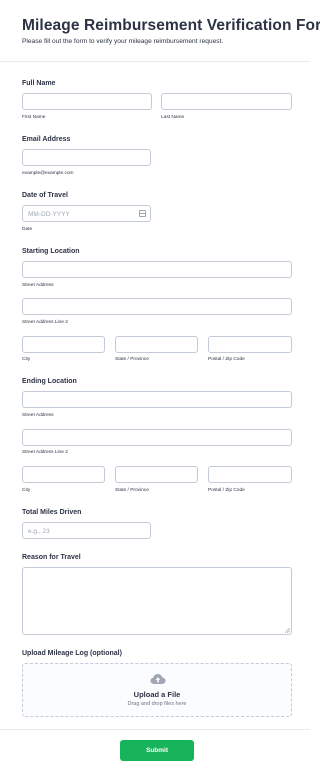 The width and height of the screenshot is (320, 777). I want to click on end-city-input, so click(63, 474).